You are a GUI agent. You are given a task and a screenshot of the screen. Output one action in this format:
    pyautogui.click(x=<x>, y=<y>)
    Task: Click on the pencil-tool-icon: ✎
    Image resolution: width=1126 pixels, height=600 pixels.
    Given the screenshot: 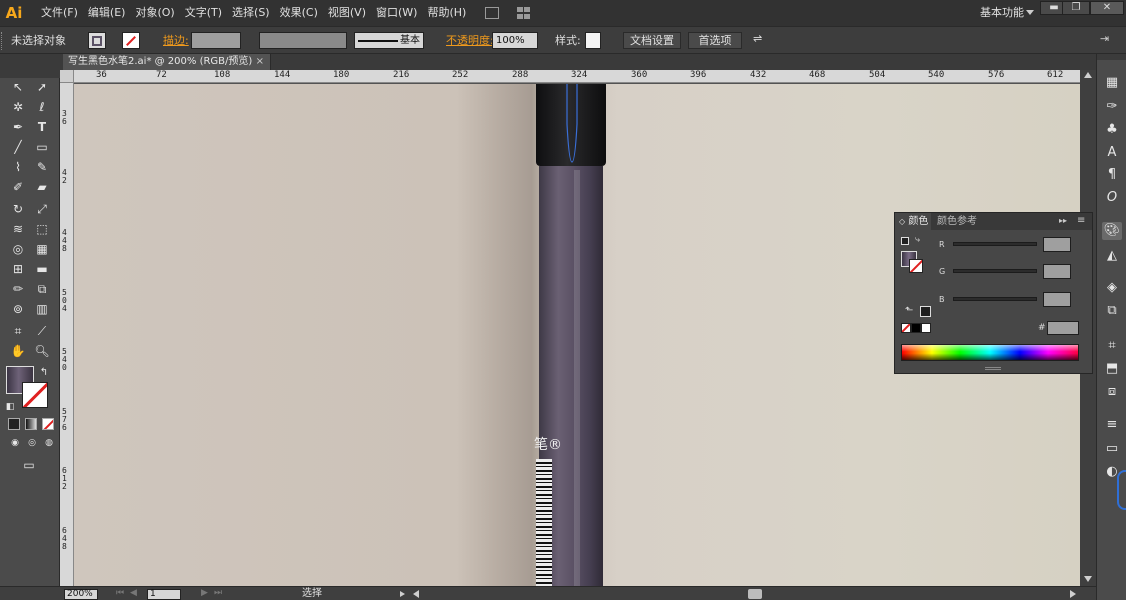 What is the action you would take?
    pyautogui.click(x=42, y=167)
    